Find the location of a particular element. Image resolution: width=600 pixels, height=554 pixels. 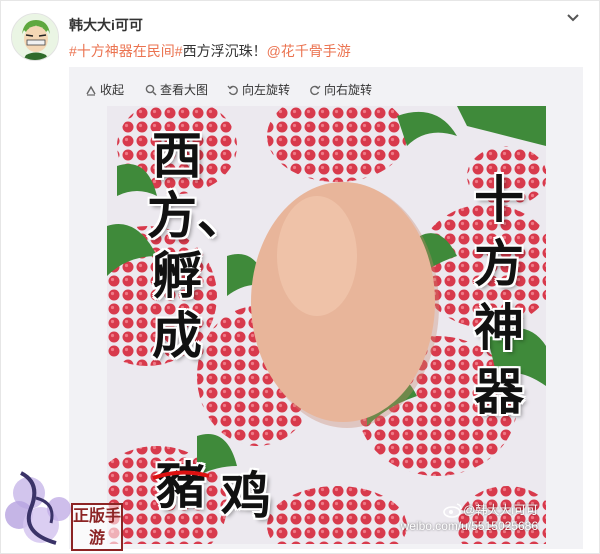

post-text: #十方神器在民间#西方浮沉珠！@花千骨手游 is located at coordinates (210, 51).